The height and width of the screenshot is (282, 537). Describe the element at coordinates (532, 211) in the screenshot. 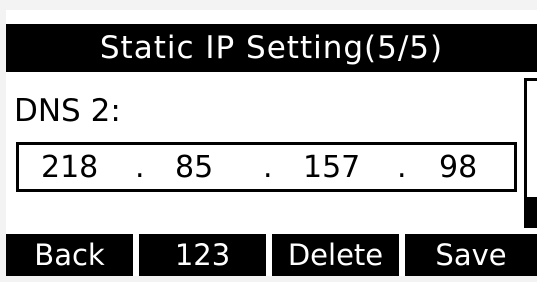

I see `scrollbar-thumb` at that location.